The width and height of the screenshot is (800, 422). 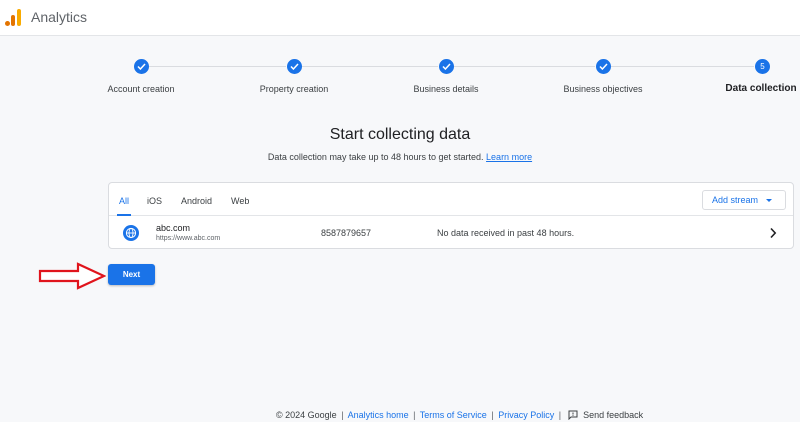 What do you see at coordinates (346, 233) in the screenshot?
I see `stream-id: 8587879657` at bounding box center [346, 233].